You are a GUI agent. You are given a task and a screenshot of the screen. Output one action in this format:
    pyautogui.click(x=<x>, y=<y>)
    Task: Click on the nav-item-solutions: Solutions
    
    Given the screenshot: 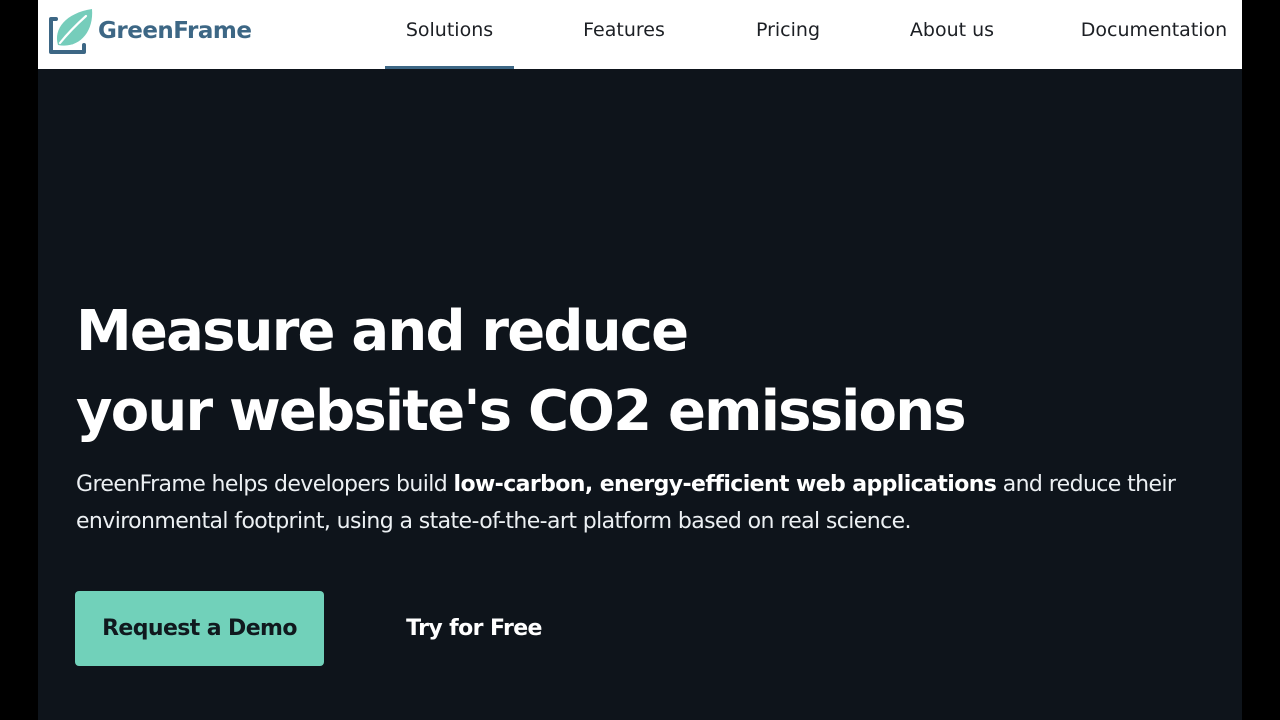 What is the action you would take?
    pyautogui.click(x=449, y=34)
    